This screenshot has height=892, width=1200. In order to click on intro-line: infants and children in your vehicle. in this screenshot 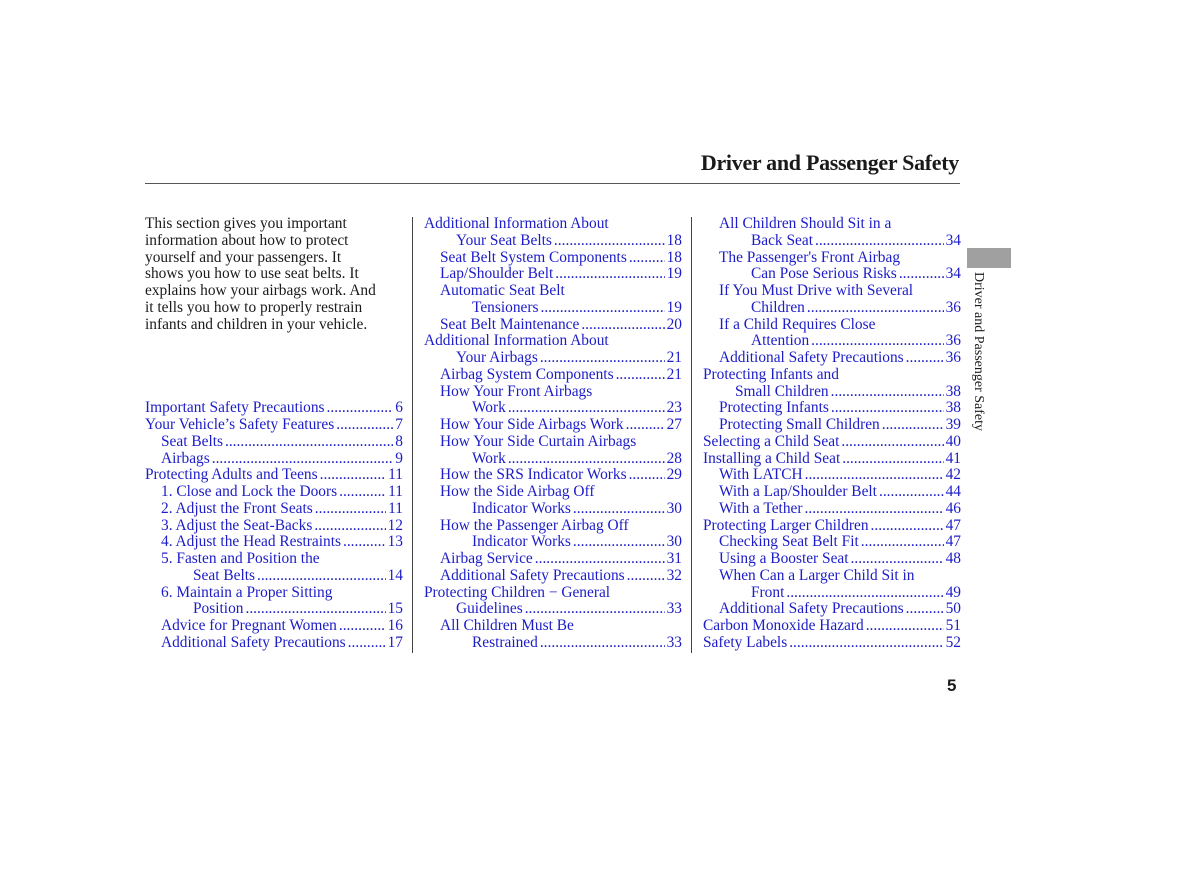, I will do `click(256, 324)`.